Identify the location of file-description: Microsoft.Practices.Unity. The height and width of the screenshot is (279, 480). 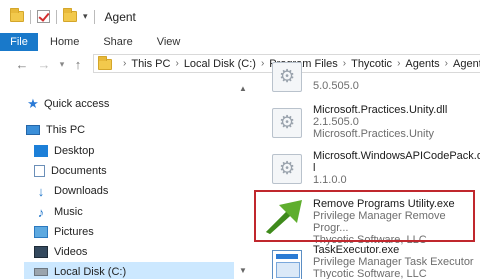
(374, 134).